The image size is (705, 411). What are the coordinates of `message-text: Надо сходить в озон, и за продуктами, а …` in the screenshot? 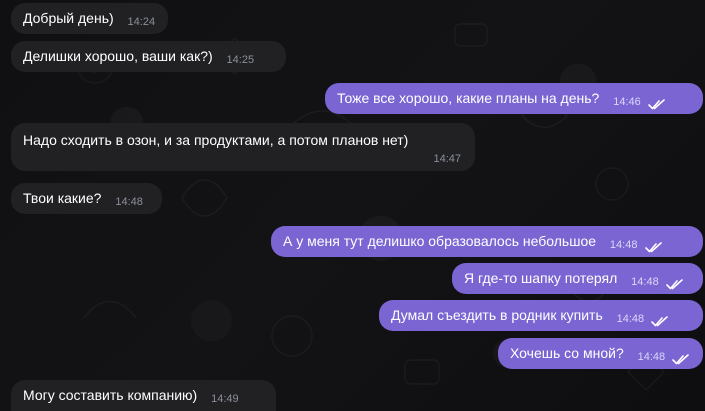 It's located at (216, 140).